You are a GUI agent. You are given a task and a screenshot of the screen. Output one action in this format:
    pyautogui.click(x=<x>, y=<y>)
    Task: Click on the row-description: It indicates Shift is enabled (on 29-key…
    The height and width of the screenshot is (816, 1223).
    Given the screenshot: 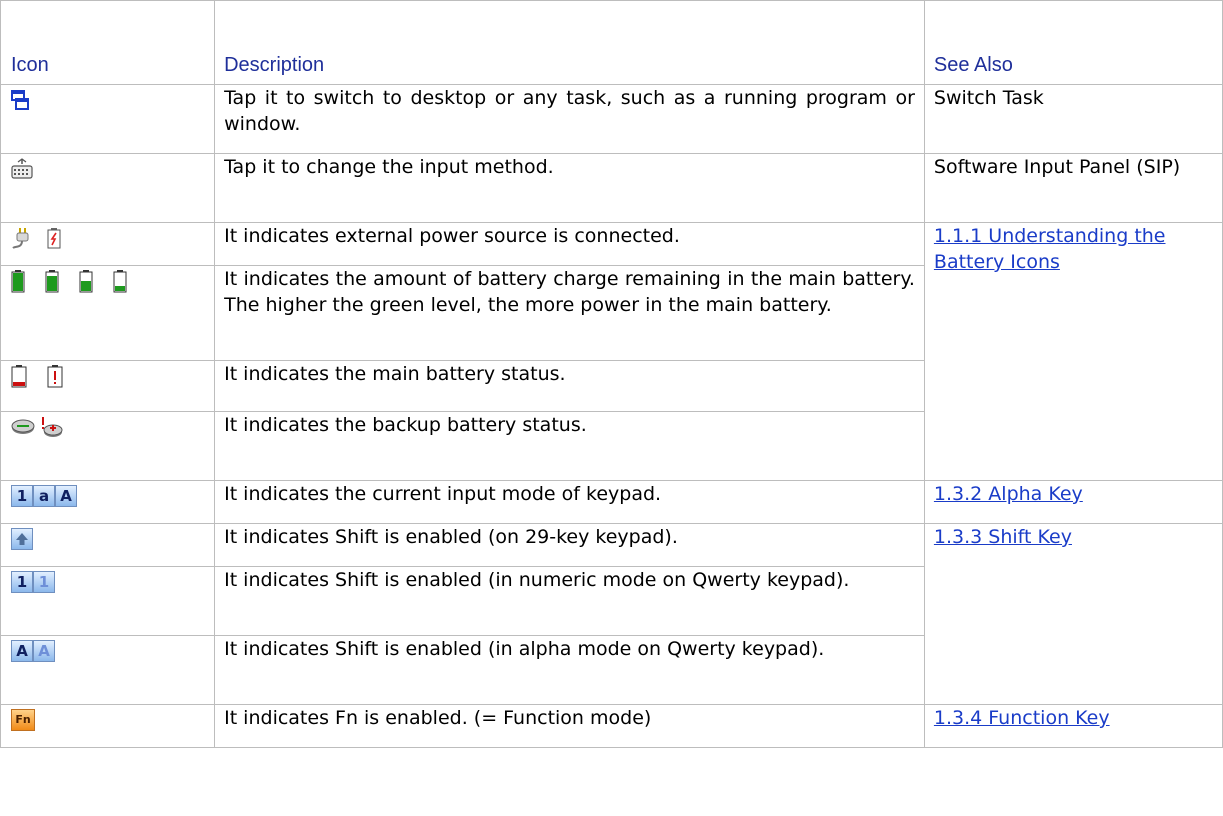 What is the action you would take?
    pyautogui.click(x=569, y=545)
    